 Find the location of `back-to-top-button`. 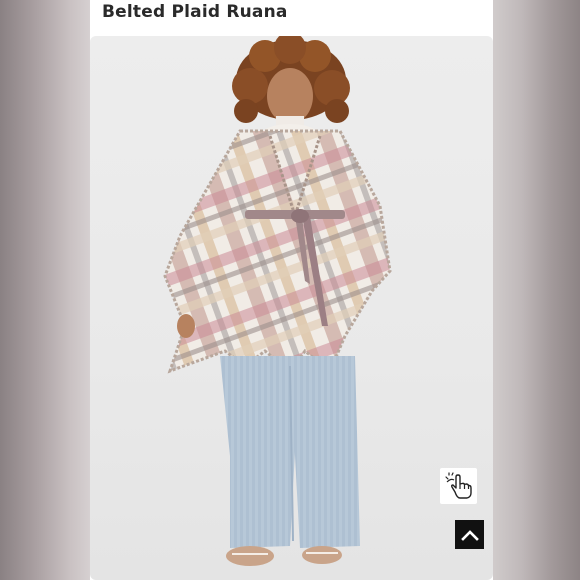

back-to-top-button is located at coordinates (469, 534).